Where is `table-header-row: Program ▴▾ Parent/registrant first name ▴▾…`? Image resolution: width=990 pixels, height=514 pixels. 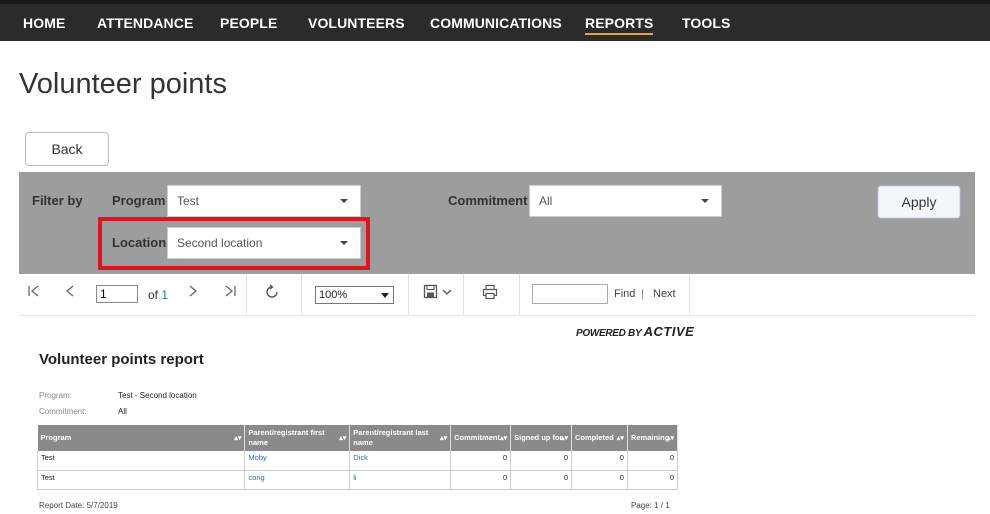 table-header-row: Program ▴▾ Parent/registrant first name ▴▾… is located at coordinates (358, 438).